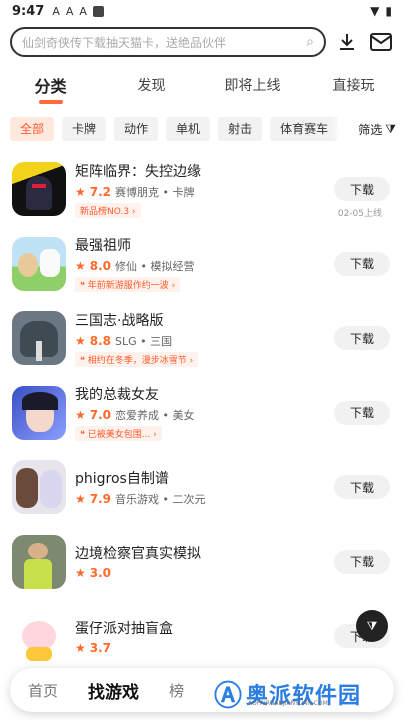 This screenshot has height=720, width=404. What do you see at coordinates (144, 341) in the screenshot?
I see `game-tags: SLG • 三国` at bounding box center [144, 341].